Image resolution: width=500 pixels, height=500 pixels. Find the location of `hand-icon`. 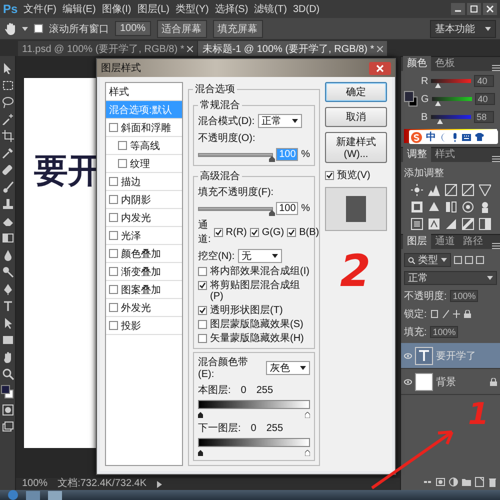

hand-icon is located at coordinates (8, 357).